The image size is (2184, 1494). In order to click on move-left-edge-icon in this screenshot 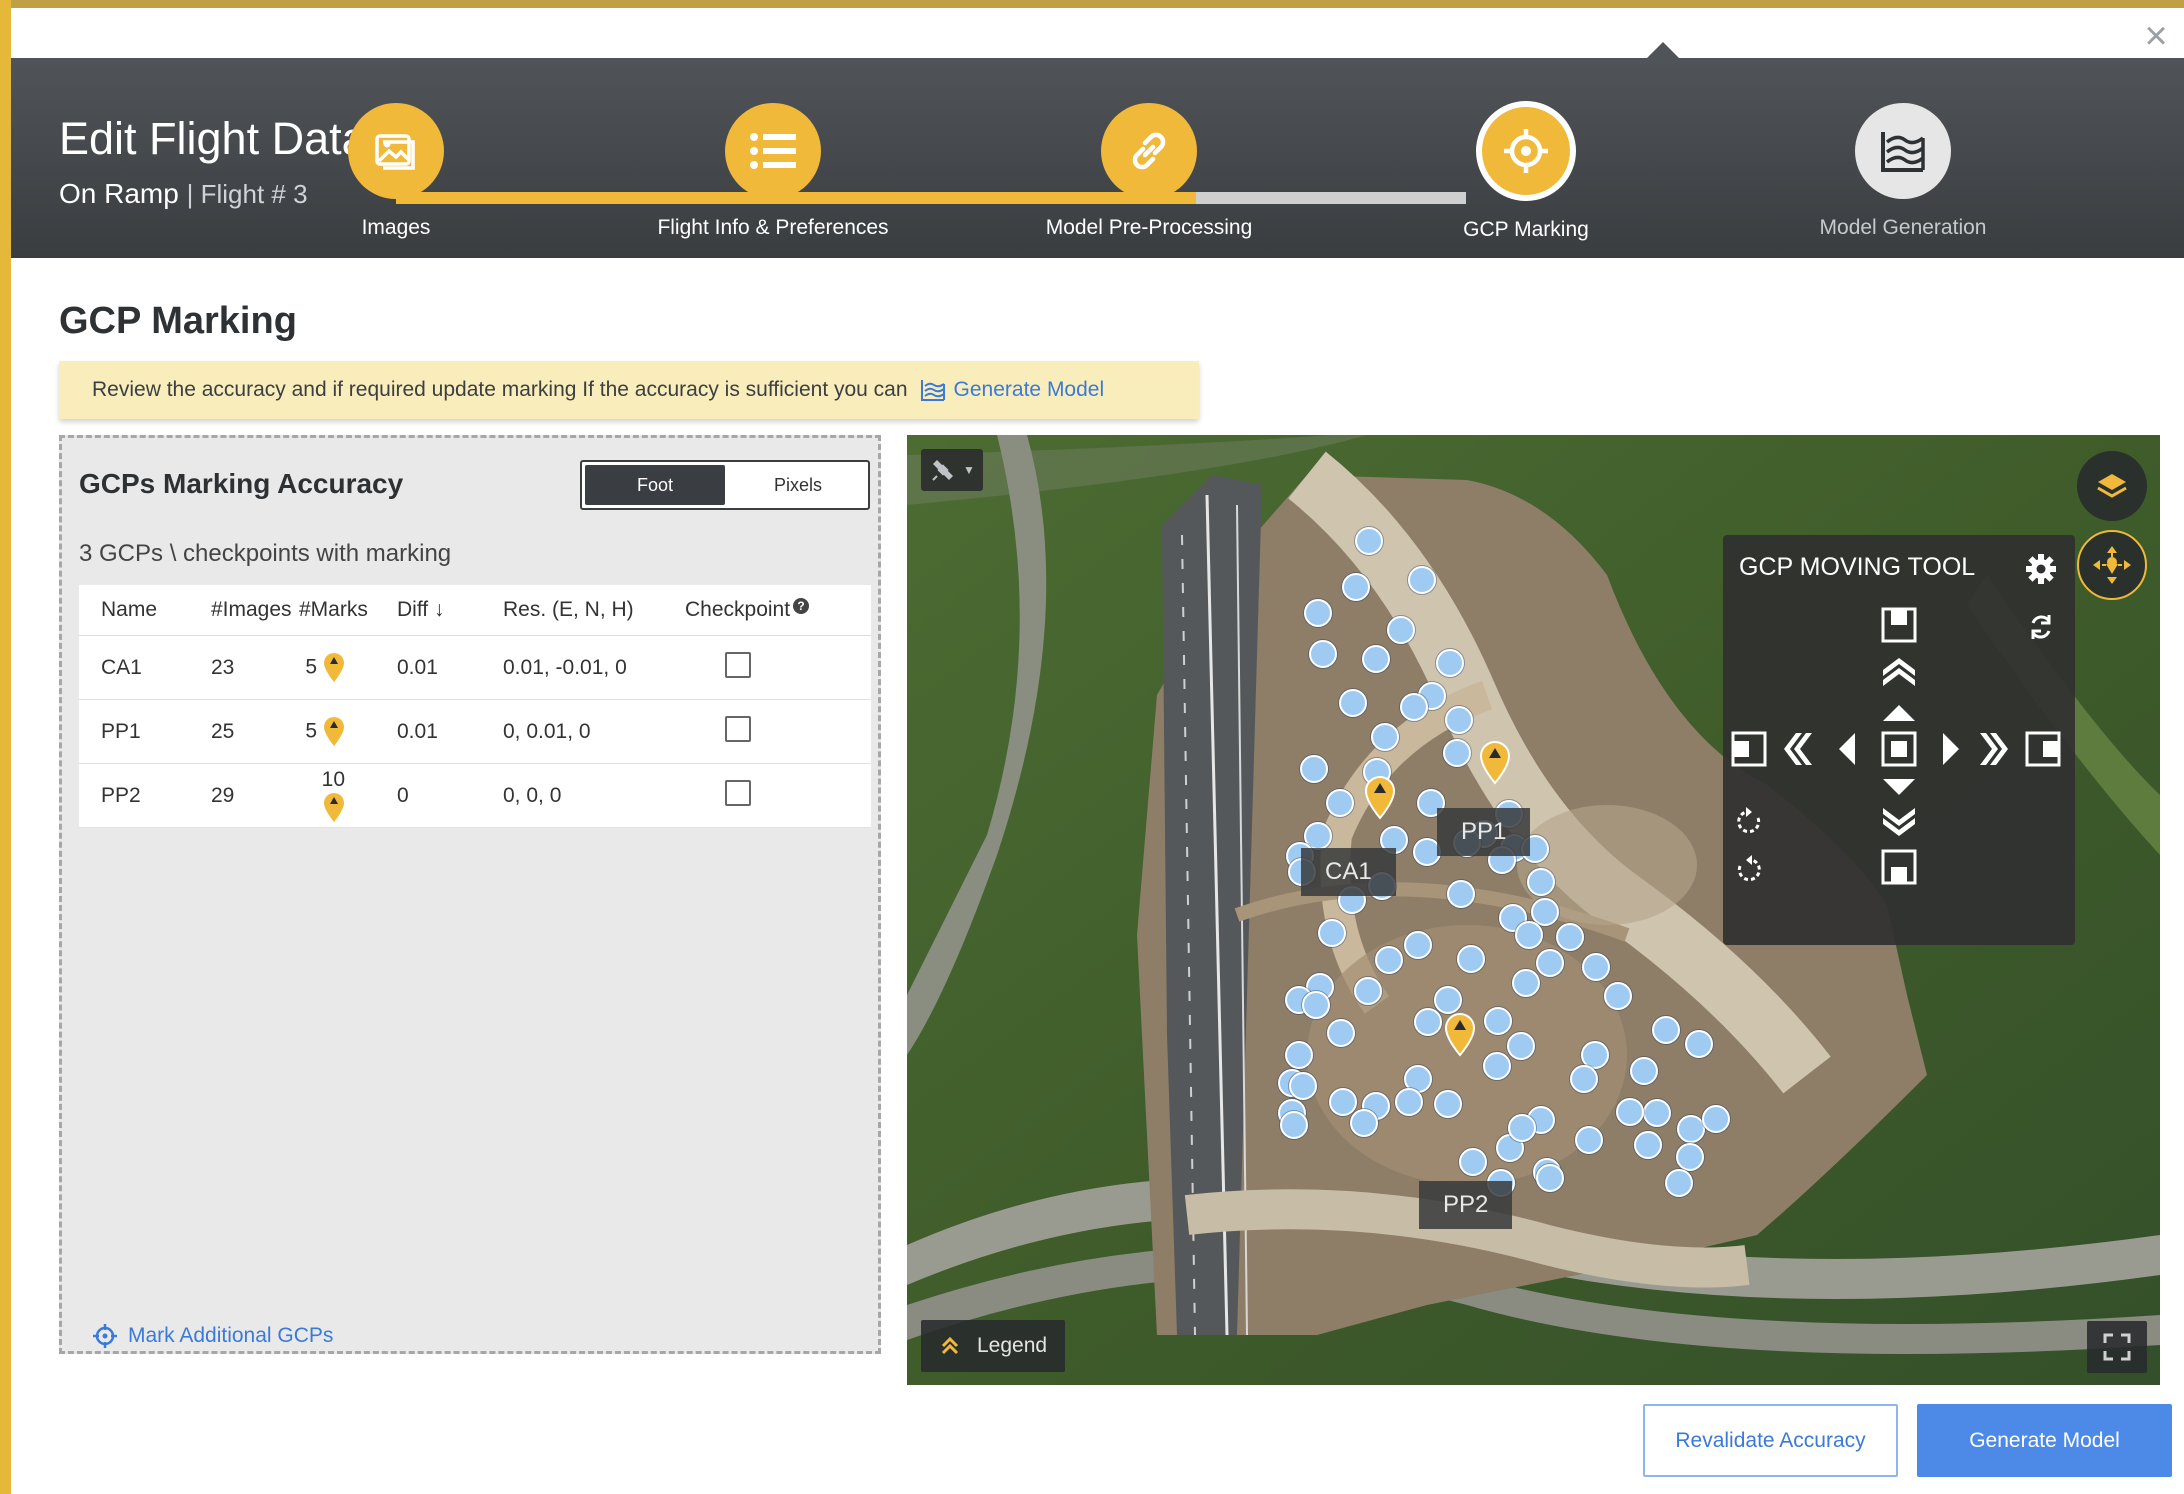, I will do `click(1749, 749)`.